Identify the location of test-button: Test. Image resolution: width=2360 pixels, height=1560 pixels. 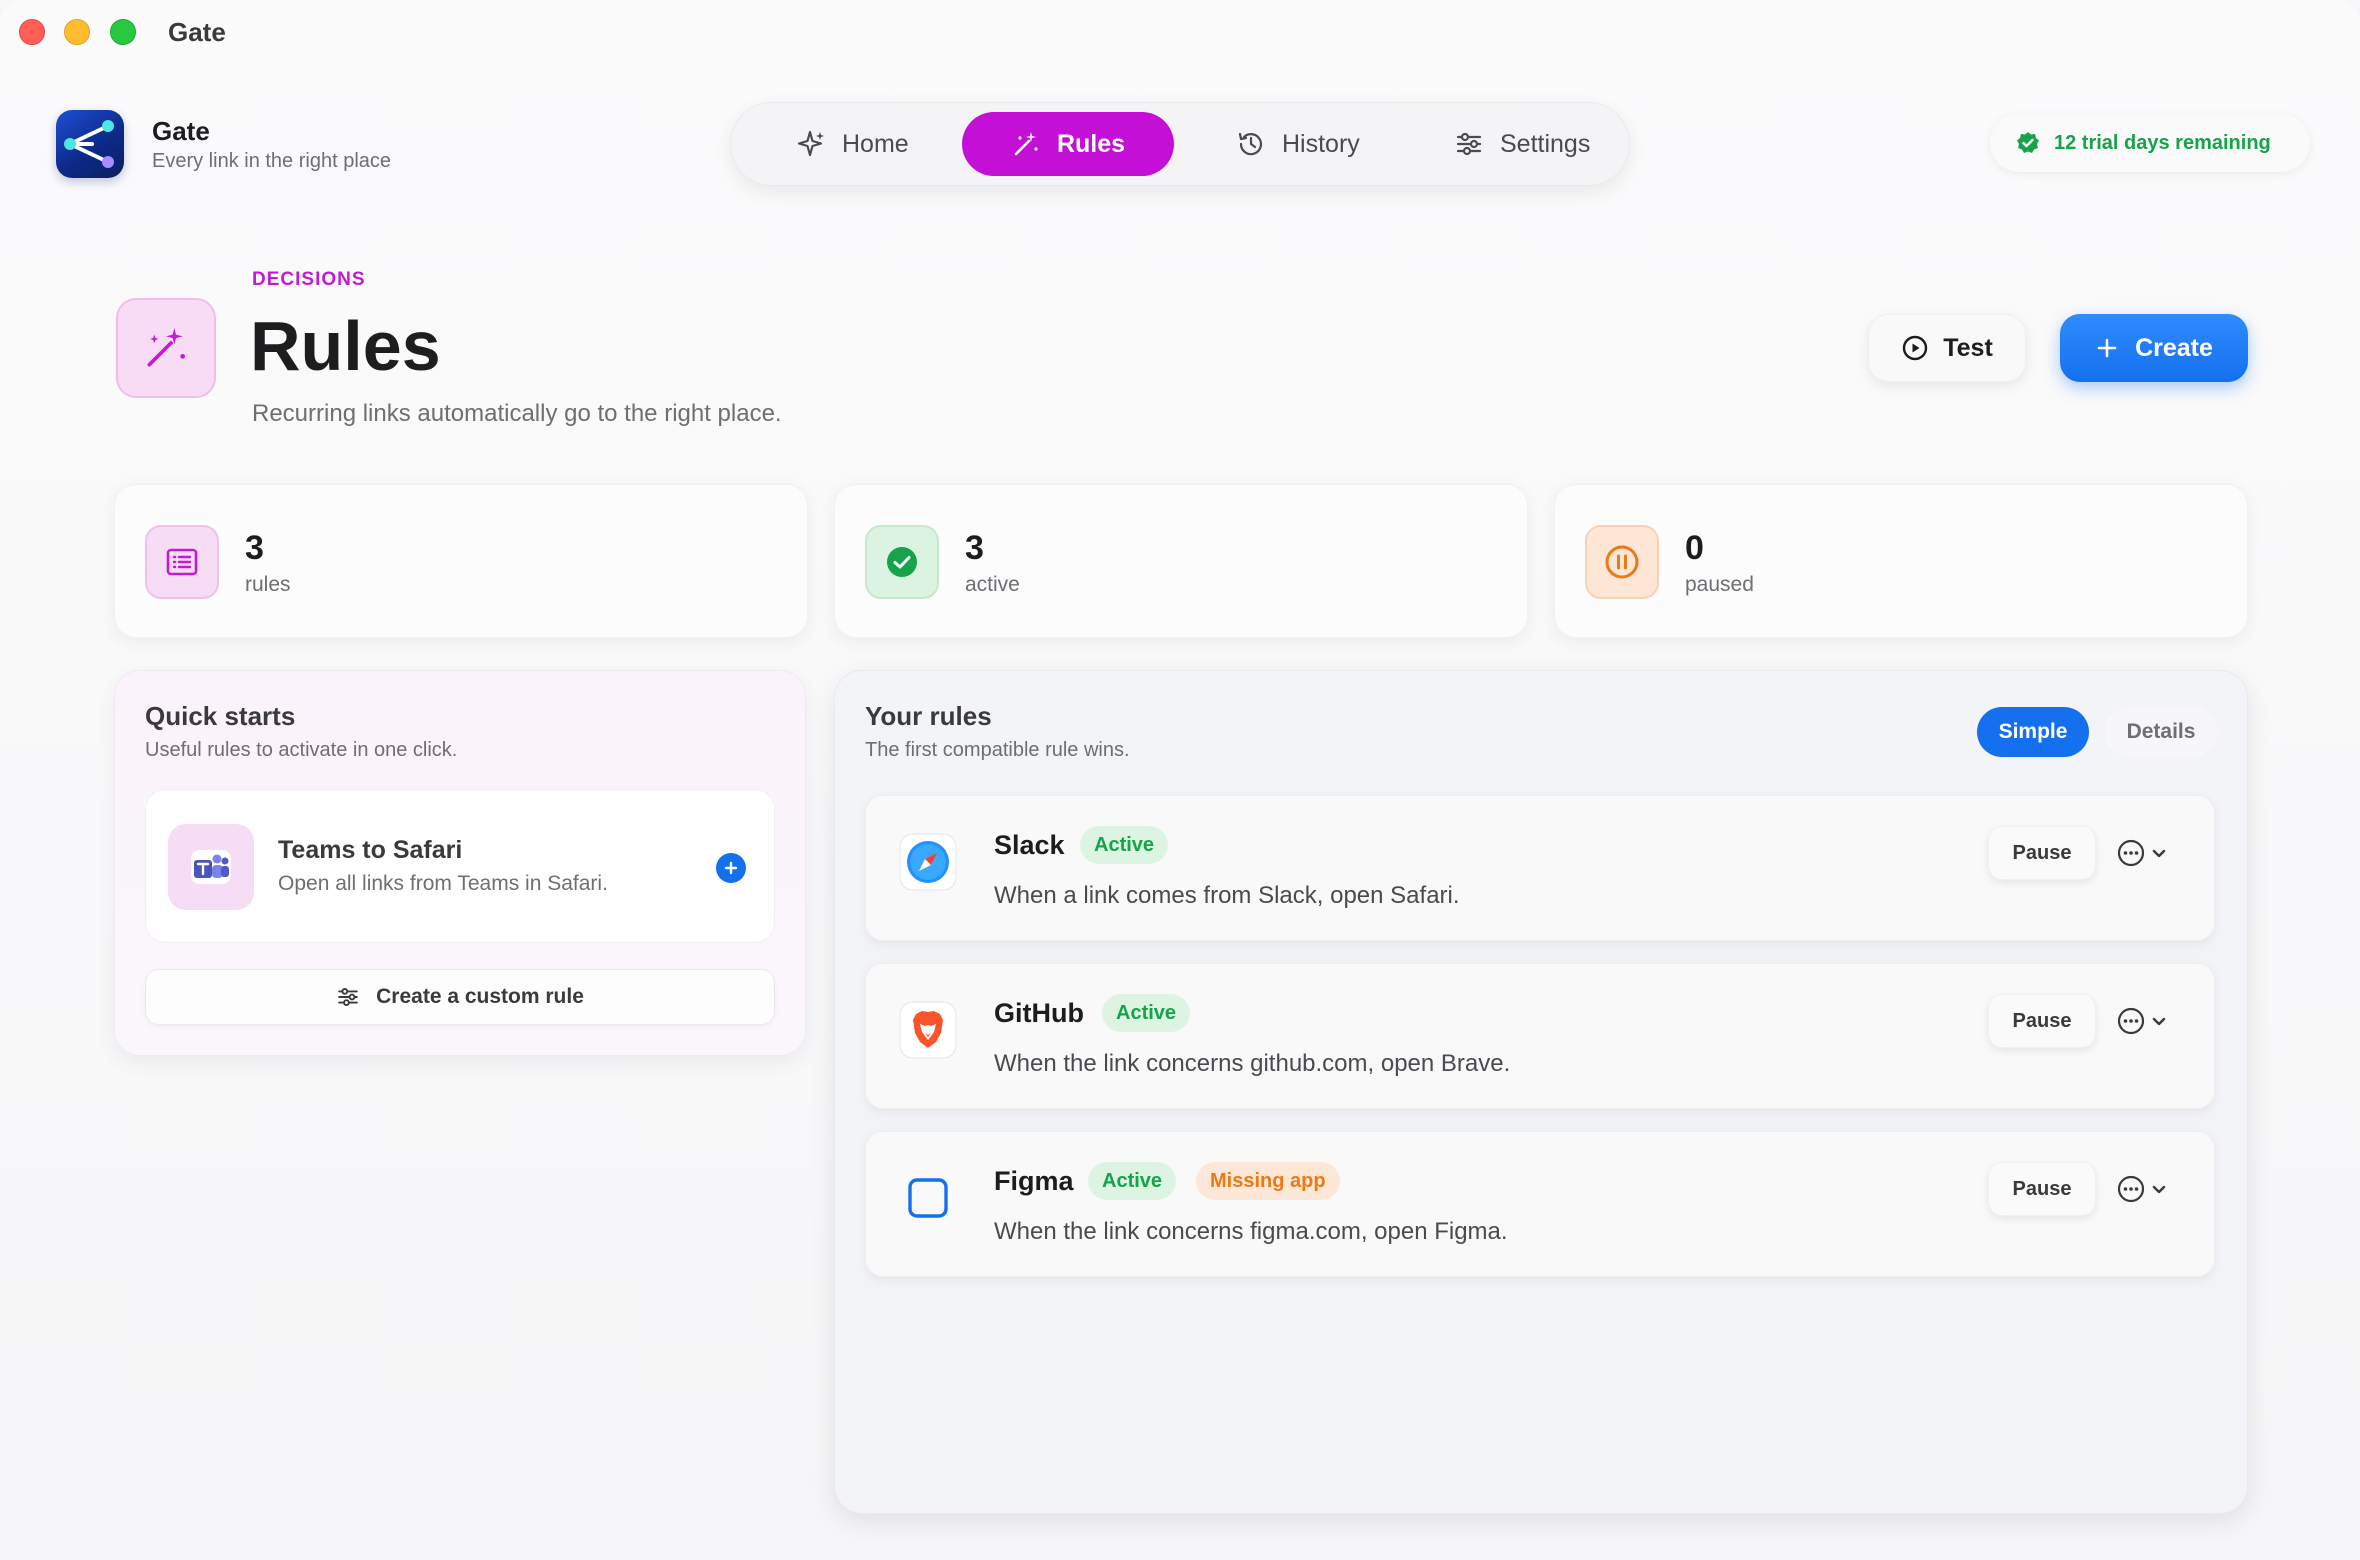
(1947, 348).